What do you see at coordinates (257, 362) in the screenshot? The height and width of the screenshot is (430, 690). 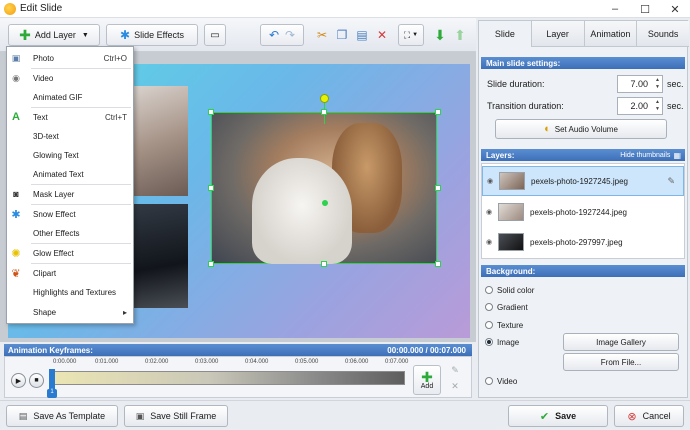 I see `tick-label: 0:04.000` at bounding box center [257, 362].